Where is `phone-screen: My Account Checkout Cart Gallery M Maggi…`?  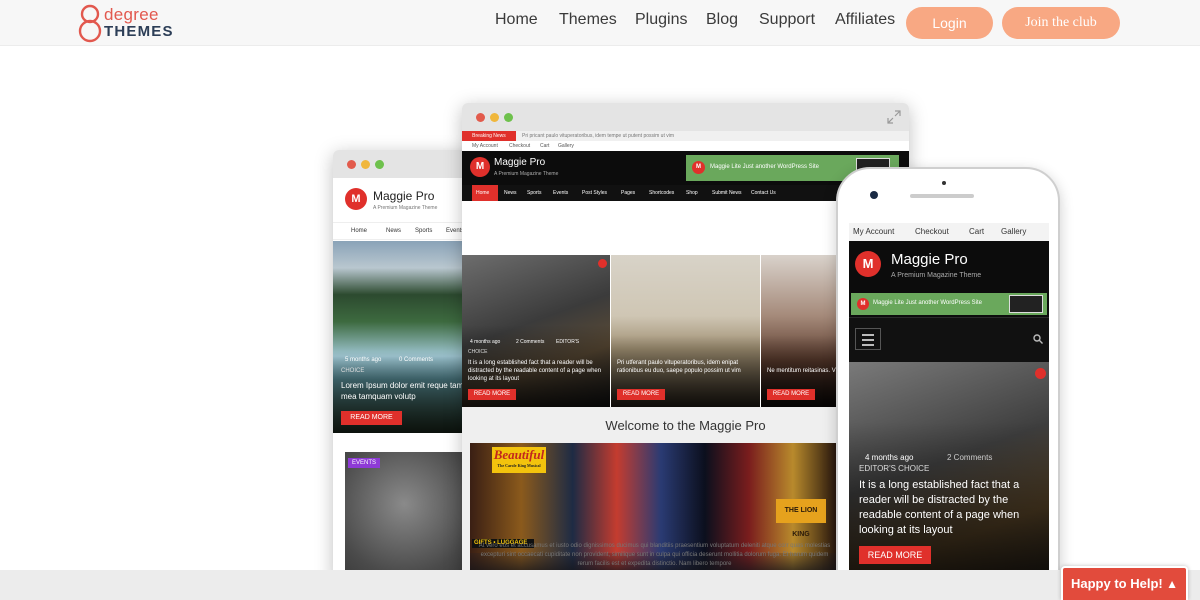 phone-screen: My Account Checkout Cart Gallery M Maggi… is located at coordinates (949, 396).